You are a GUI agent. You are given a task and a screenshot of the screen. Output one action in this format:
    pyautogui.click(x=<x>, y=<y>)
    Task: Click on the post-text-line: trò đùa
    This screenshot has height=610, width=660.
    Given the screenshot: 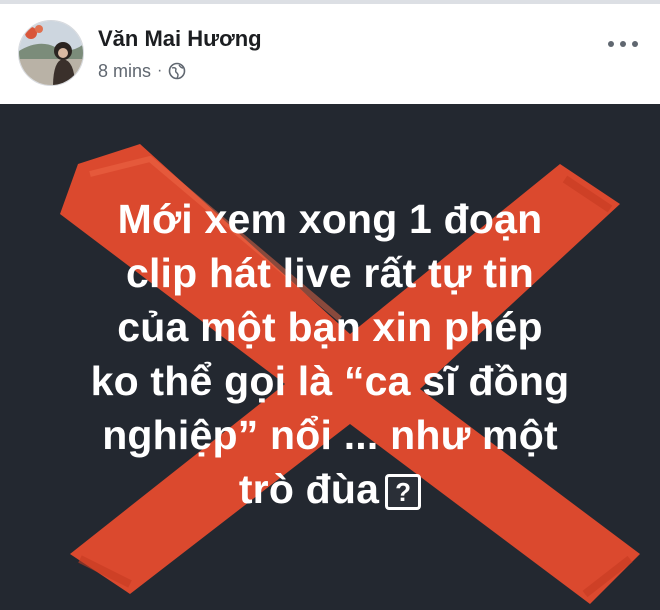 What is the action you would take?
    pyautogui.click(x=309, y=489)
    